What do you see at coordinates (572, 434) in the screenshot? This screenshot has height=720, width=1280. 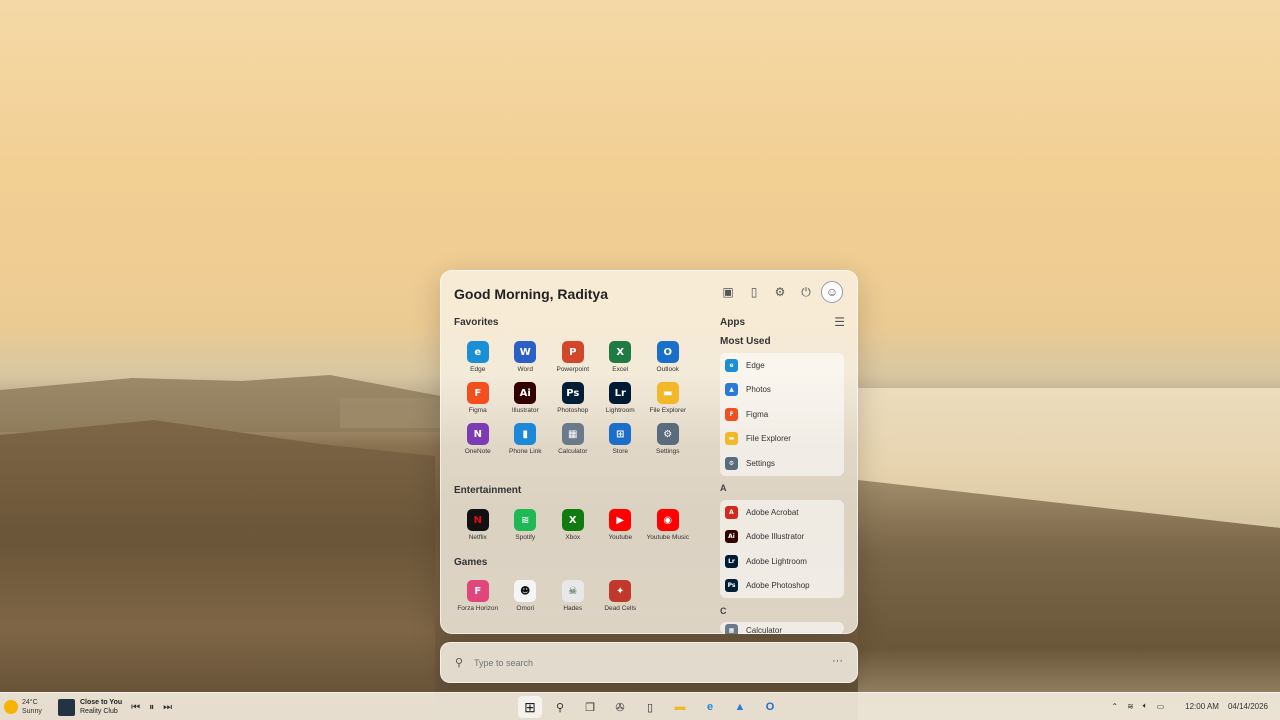 I see `calculator-icon: ▦` at bounding box center [572, 434].